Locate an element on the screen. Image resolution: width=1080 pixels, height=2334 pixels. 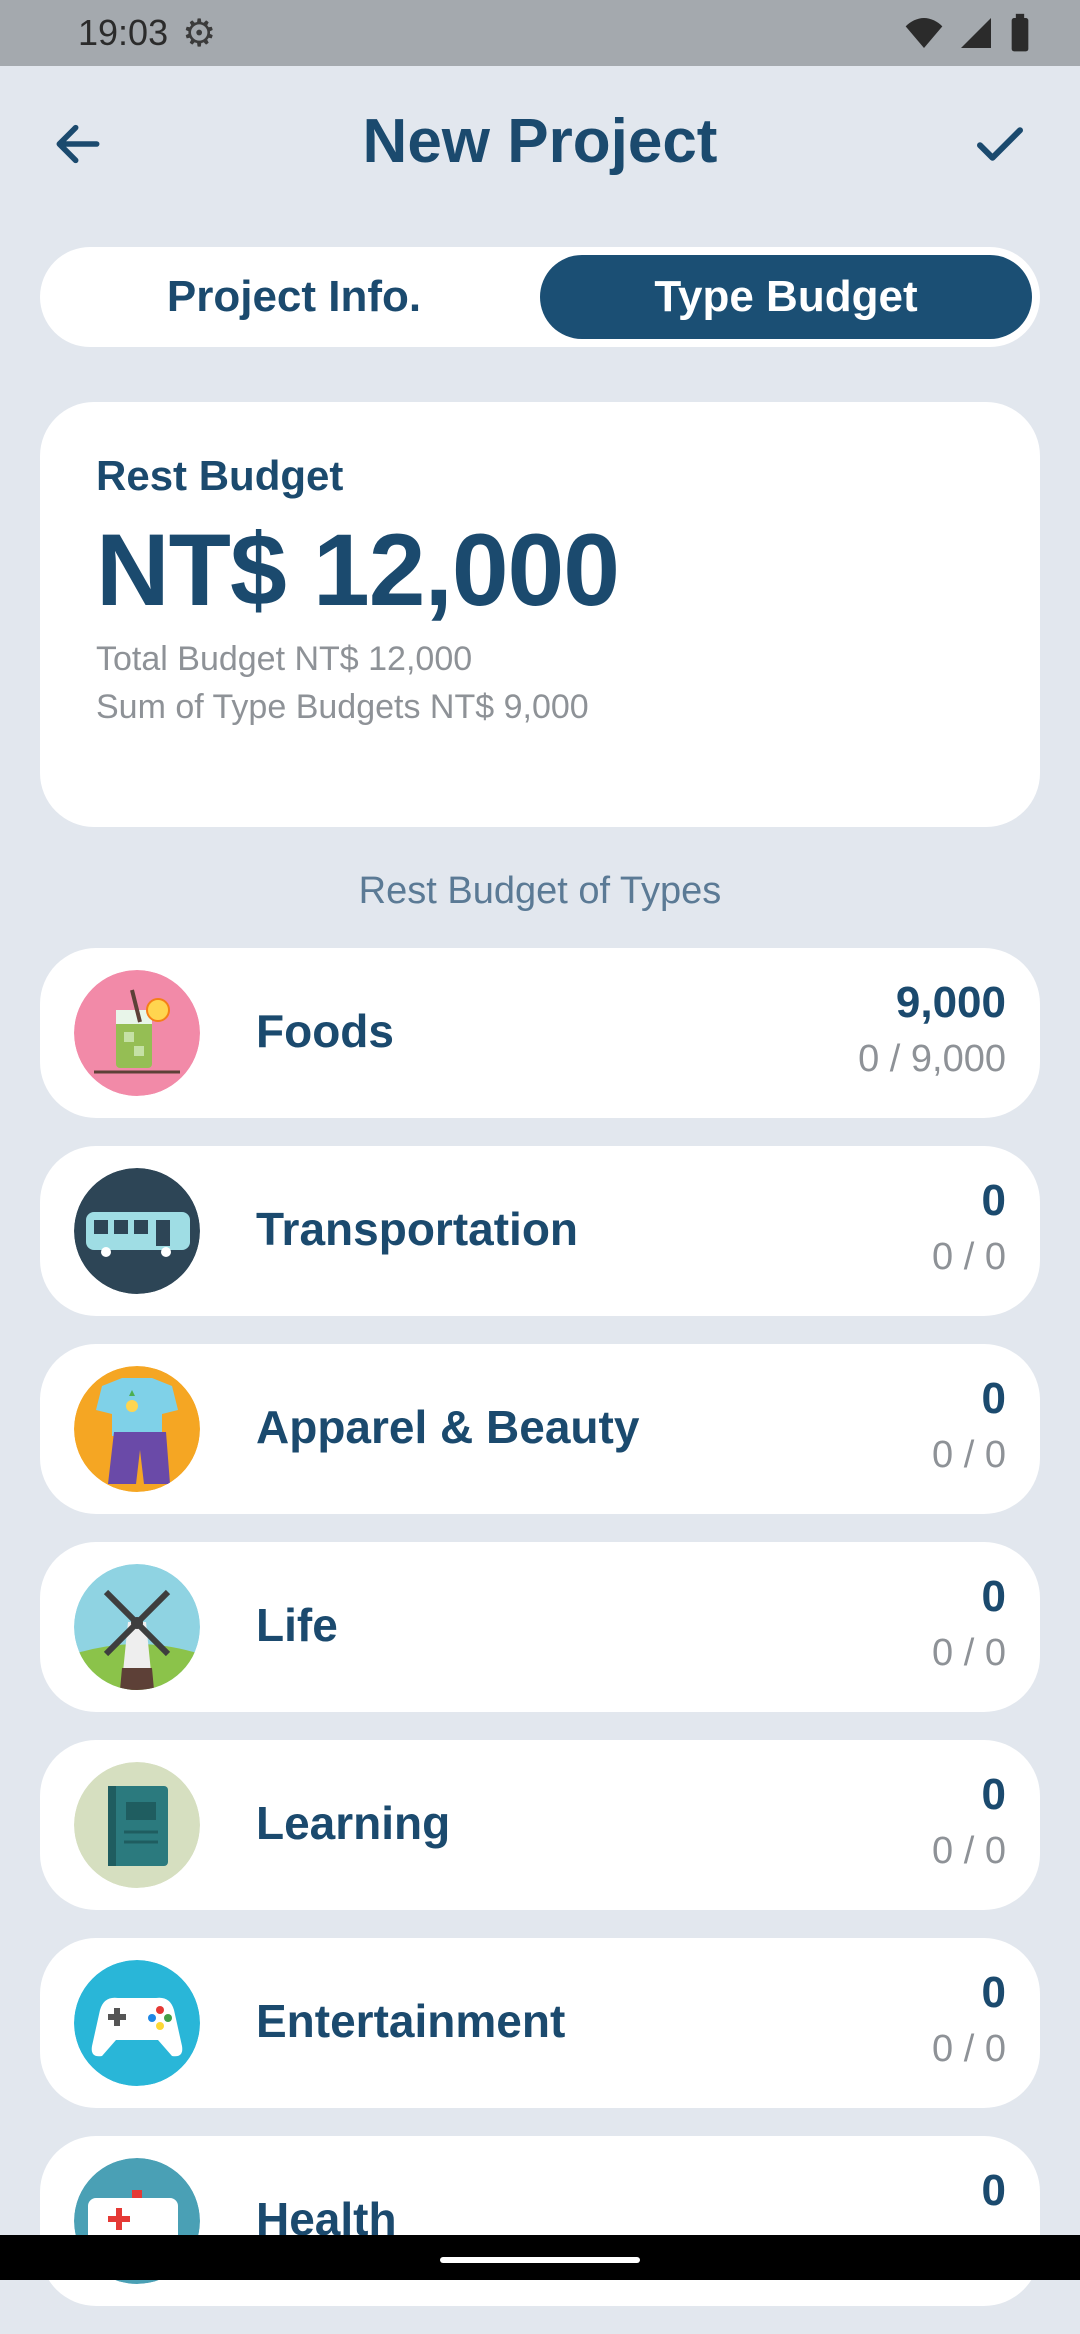
status-time: 19:03 is located at coordinates (123, 32).